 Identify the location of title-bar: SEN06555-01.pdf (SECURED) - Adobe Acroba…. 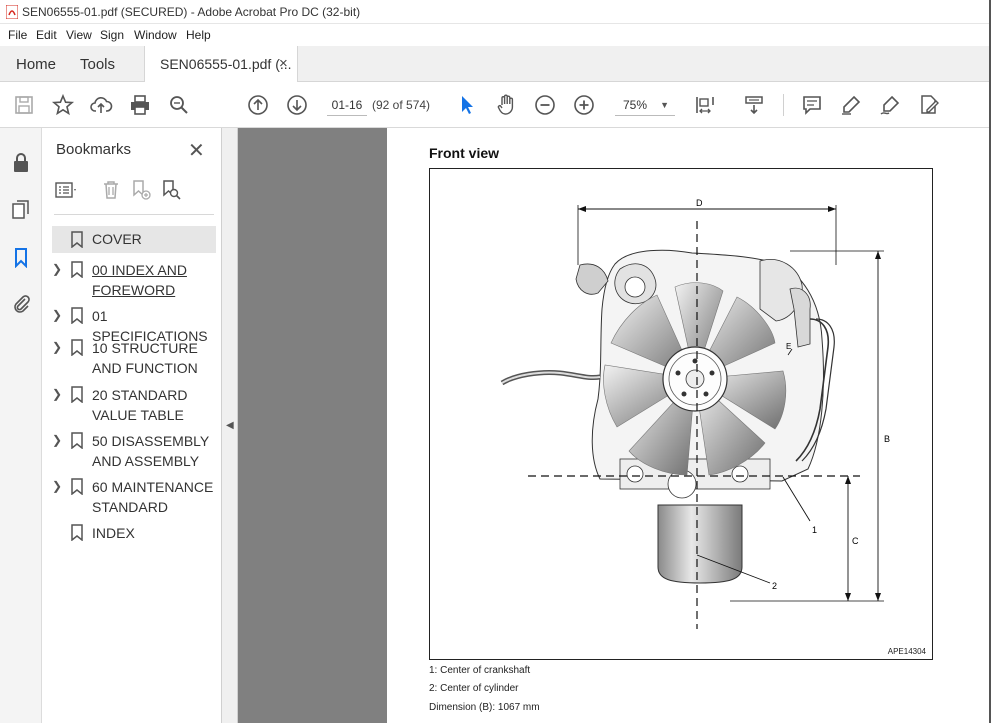
(495, 12).